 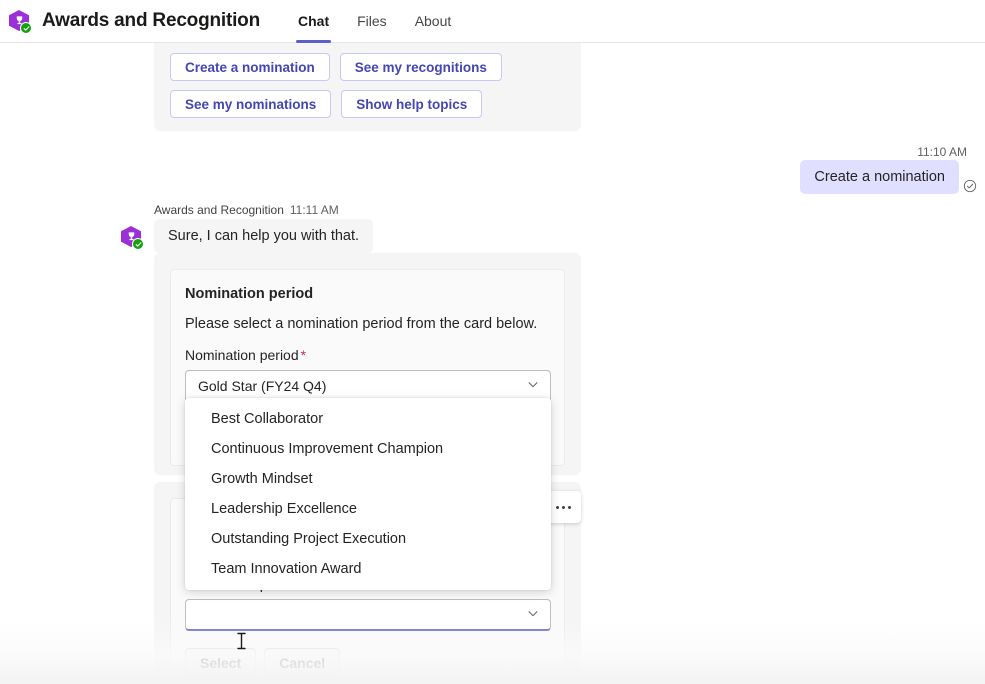 I want to click on incoming-message-meta: Awards and Recognition 11:11 AM, so click(x=246, y=210).